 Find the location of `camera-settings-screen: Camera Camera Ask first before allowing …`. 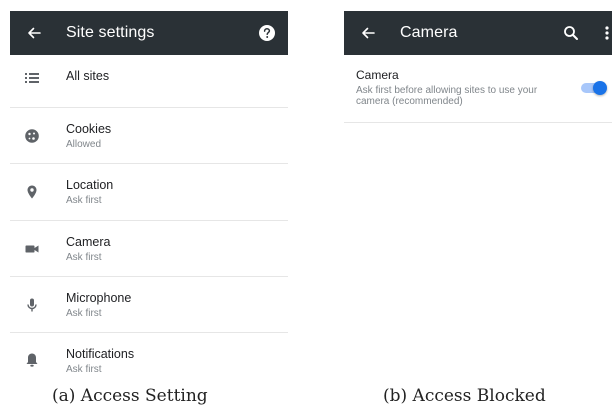

camera-settings-screen: Camera Camera Ask first before allowing … is located at coordinates (478, 76).